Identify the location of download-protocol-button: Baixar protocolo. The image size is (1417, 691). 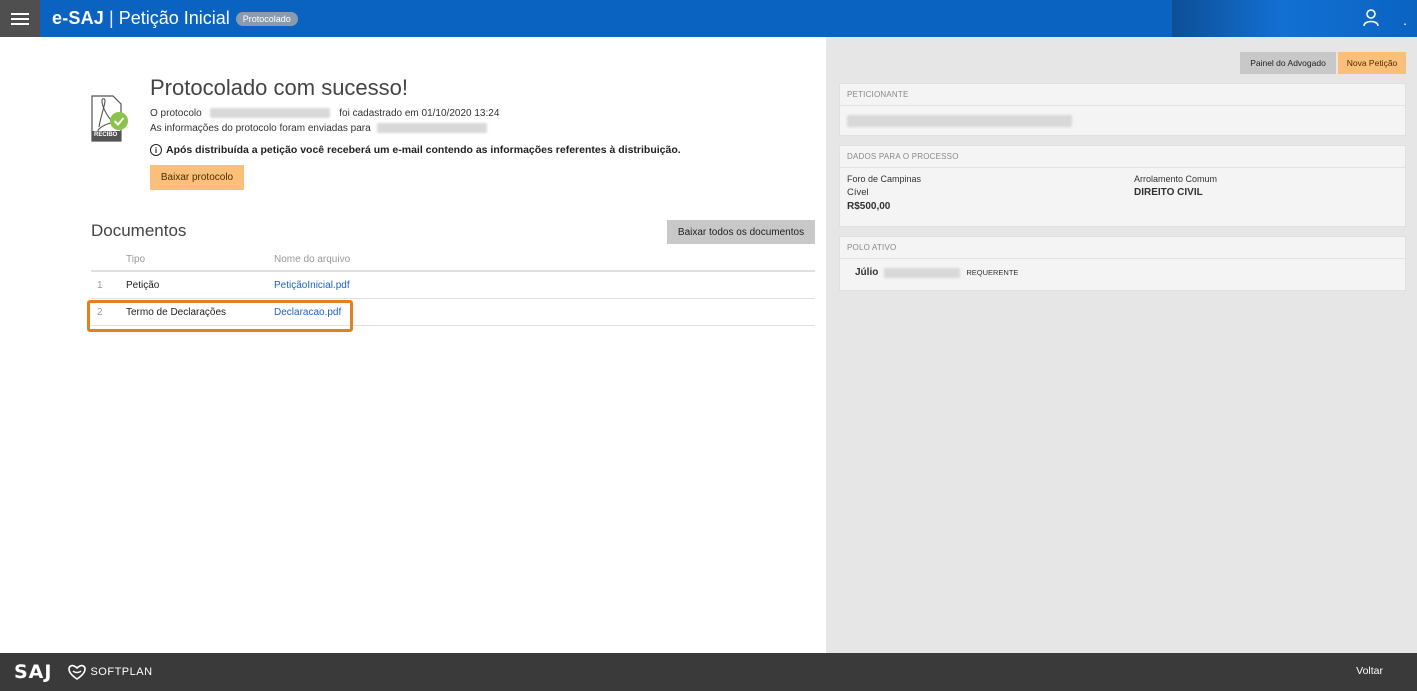
(197, 177).